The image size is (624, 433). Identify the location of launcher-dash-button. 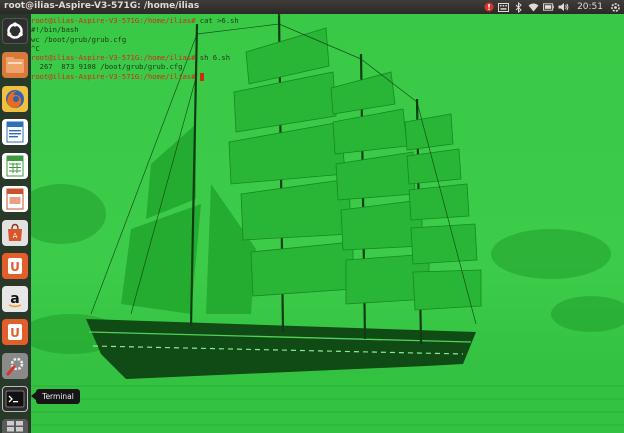
(15, 31).